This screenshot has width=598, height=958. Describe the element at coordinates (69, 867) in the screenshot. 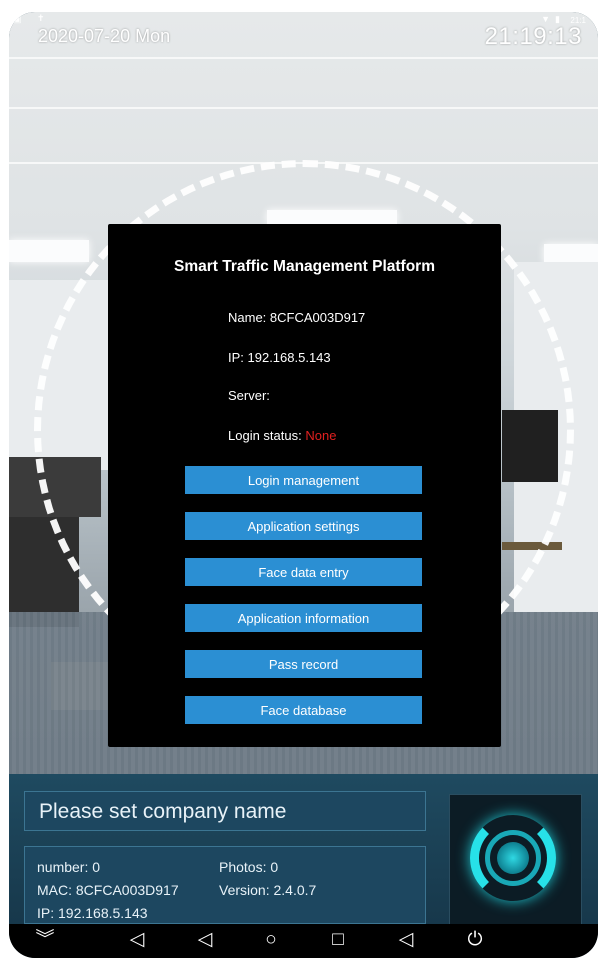

I see `number-count: number: 0` at that location.